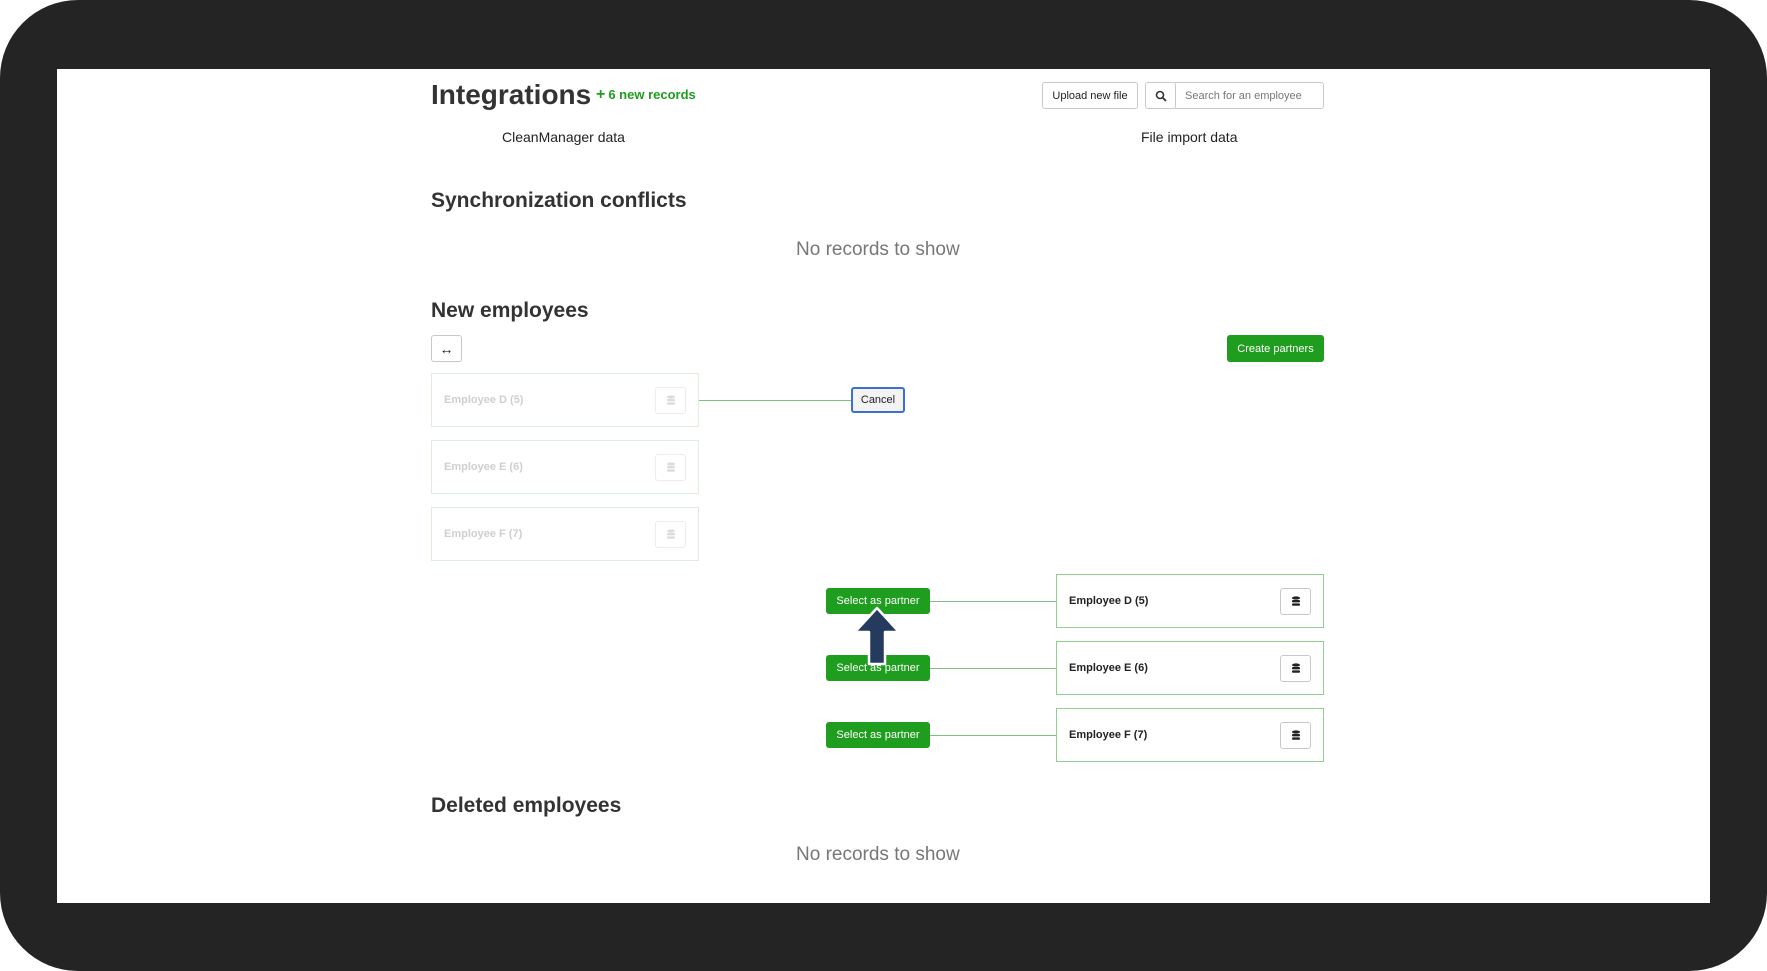 The height and width of the screenshot is (971, 1767). What do you see at coordinates (877, 636) in the screenshot?
I see `arrow-up-icon` at bounding box center [877, 636].